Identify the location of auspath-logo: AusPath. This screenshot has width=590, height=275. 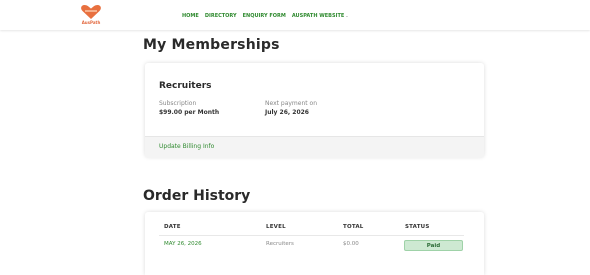
(91, 15).